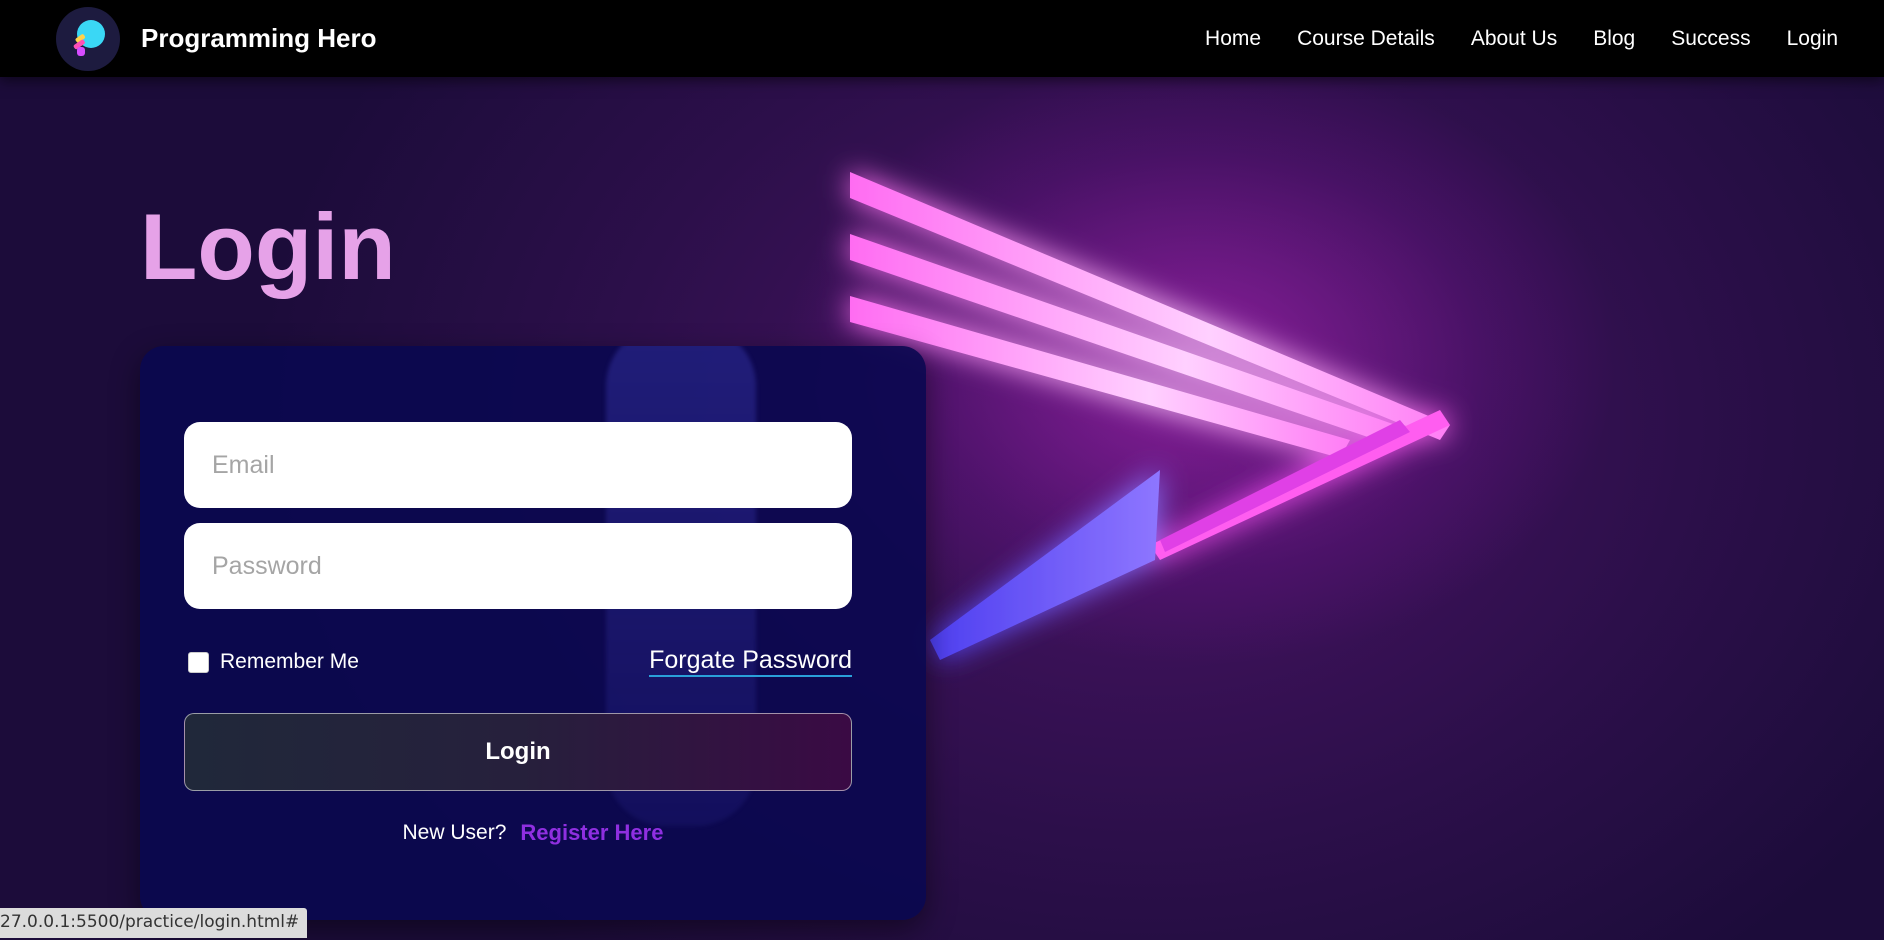  What do you see at coordinates (591, 833) in the screenshot?
I see `register-link: Register Here` at bounding box center [591, 833].